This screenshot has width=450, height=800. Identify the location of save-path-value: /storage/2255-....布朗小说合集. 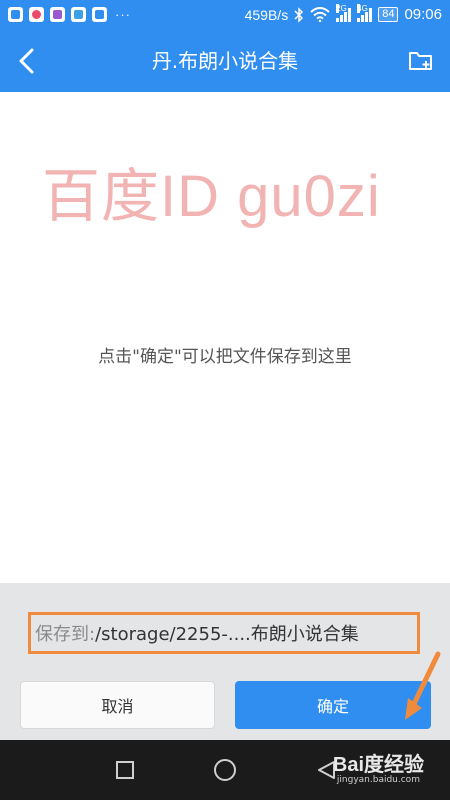
(227, 634).